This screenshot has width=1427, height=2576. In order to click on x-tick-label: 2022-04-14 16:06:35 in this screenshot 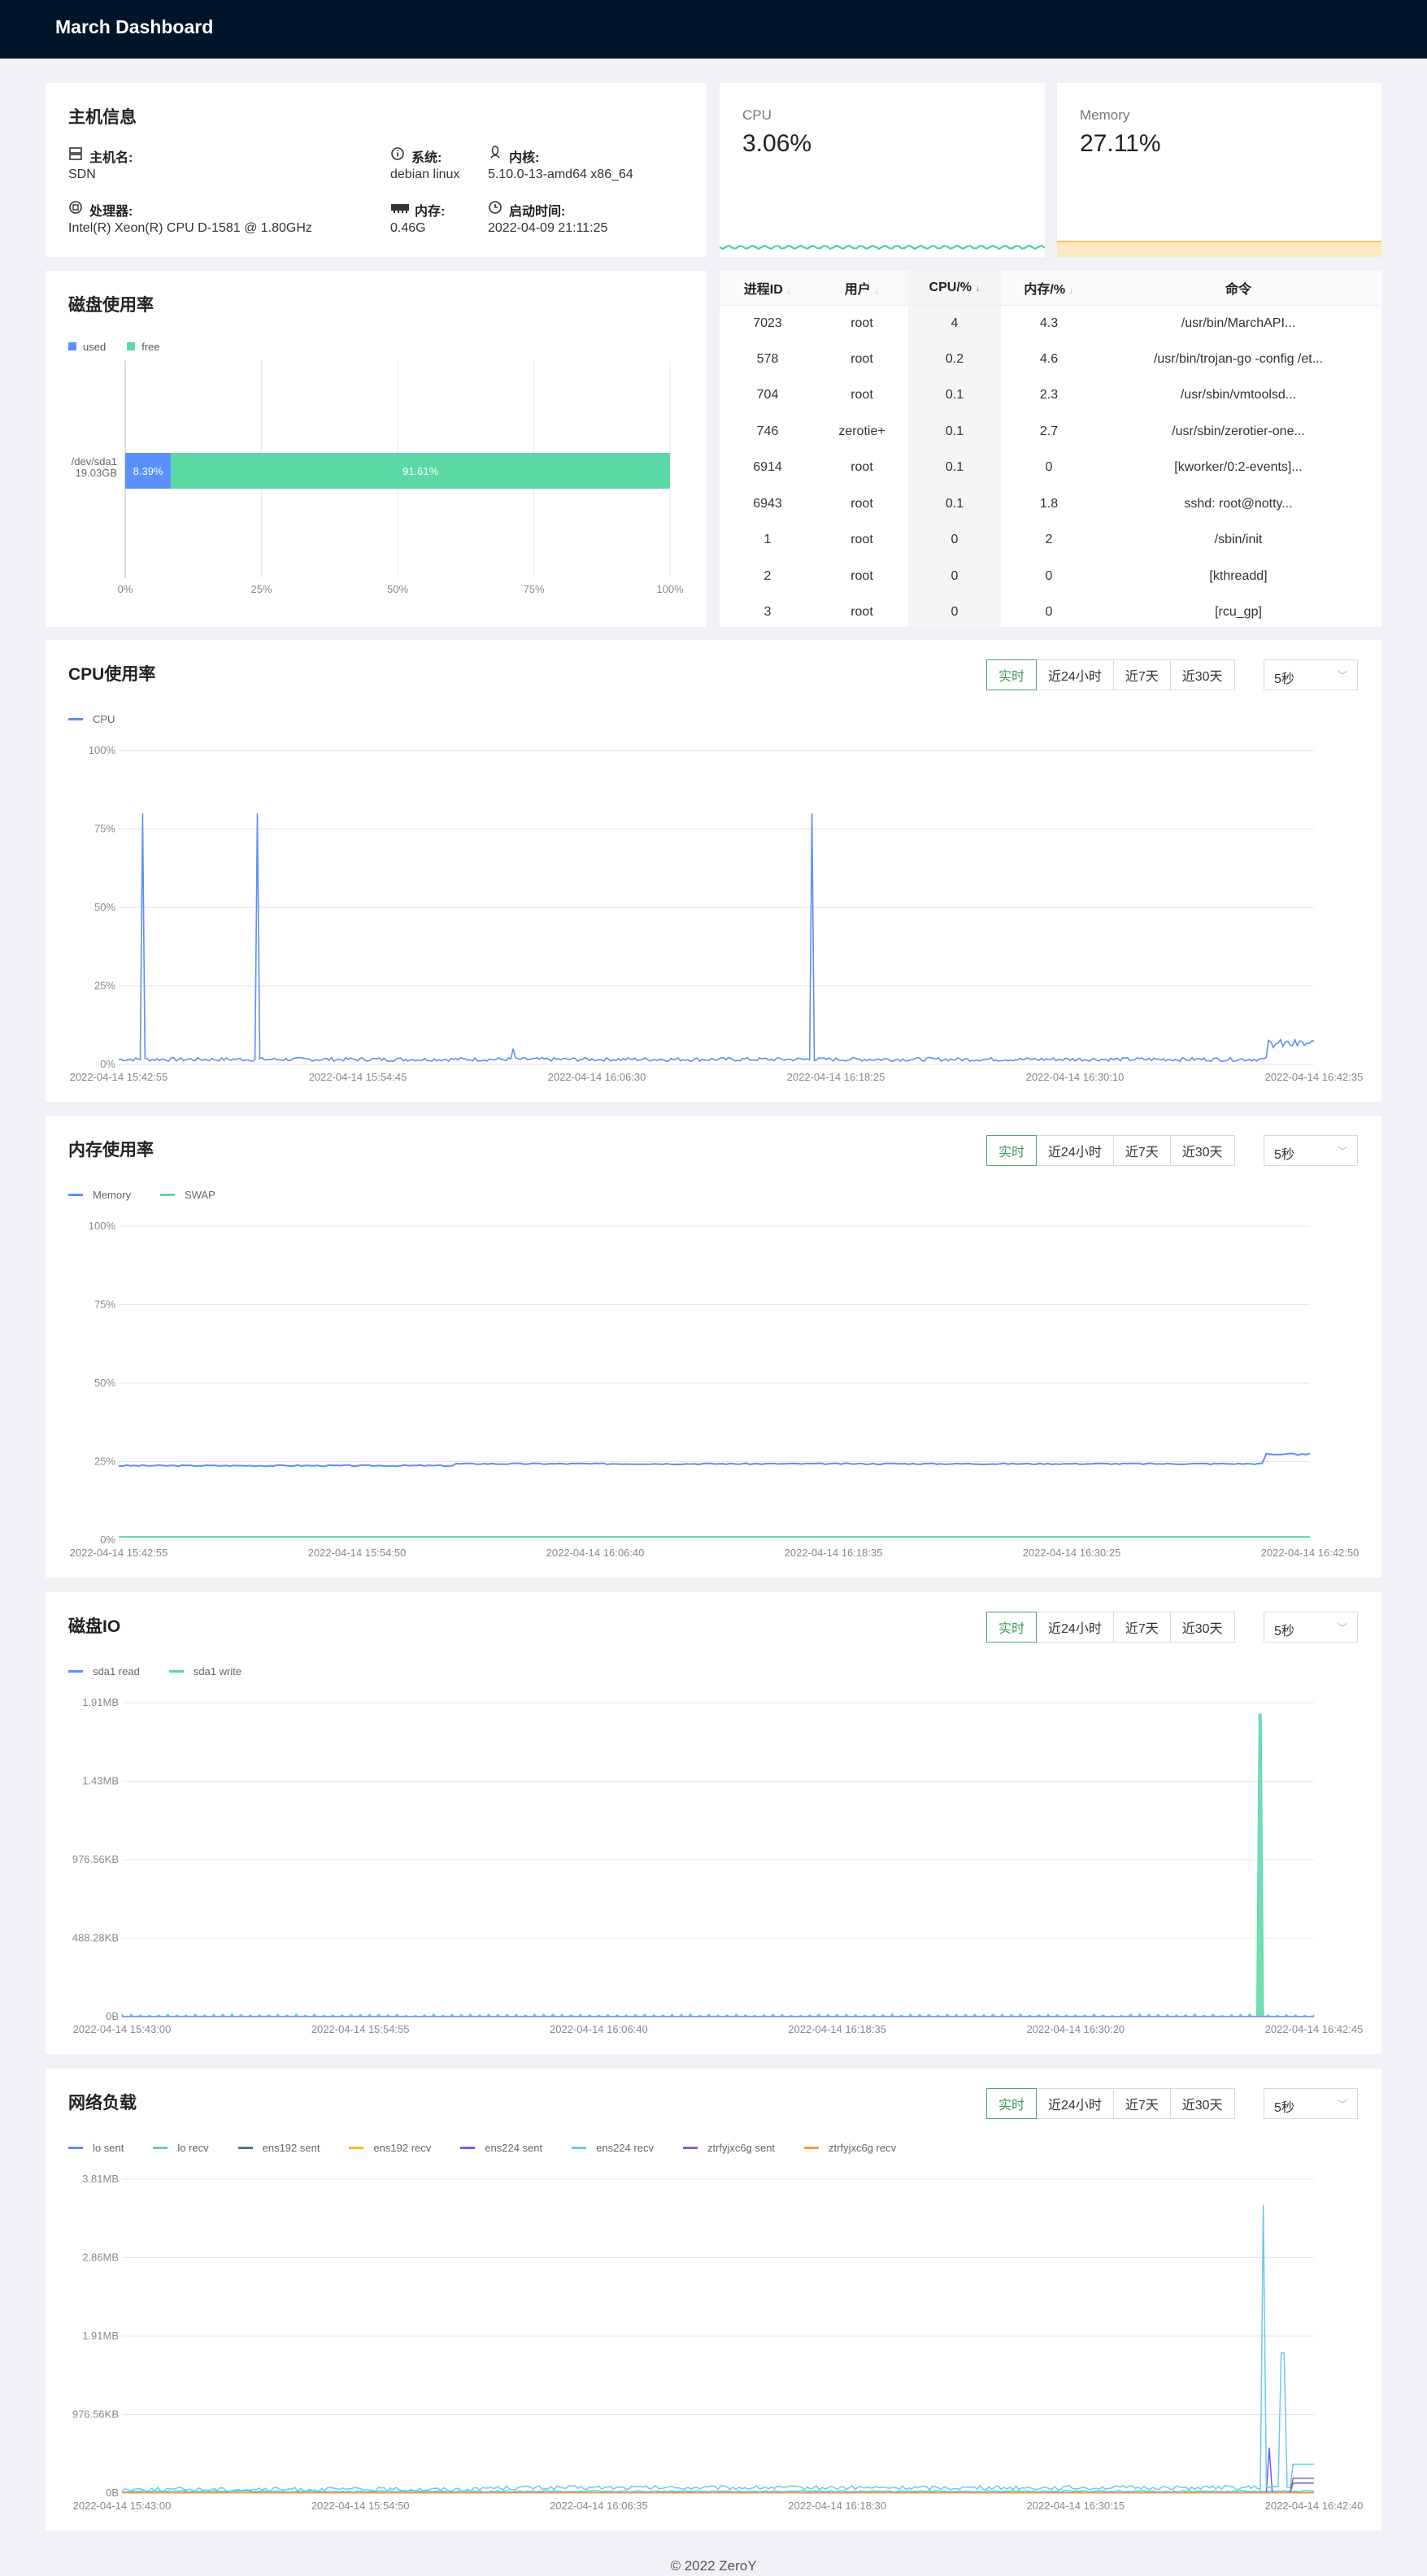, I will do `click(599, 2506)`.